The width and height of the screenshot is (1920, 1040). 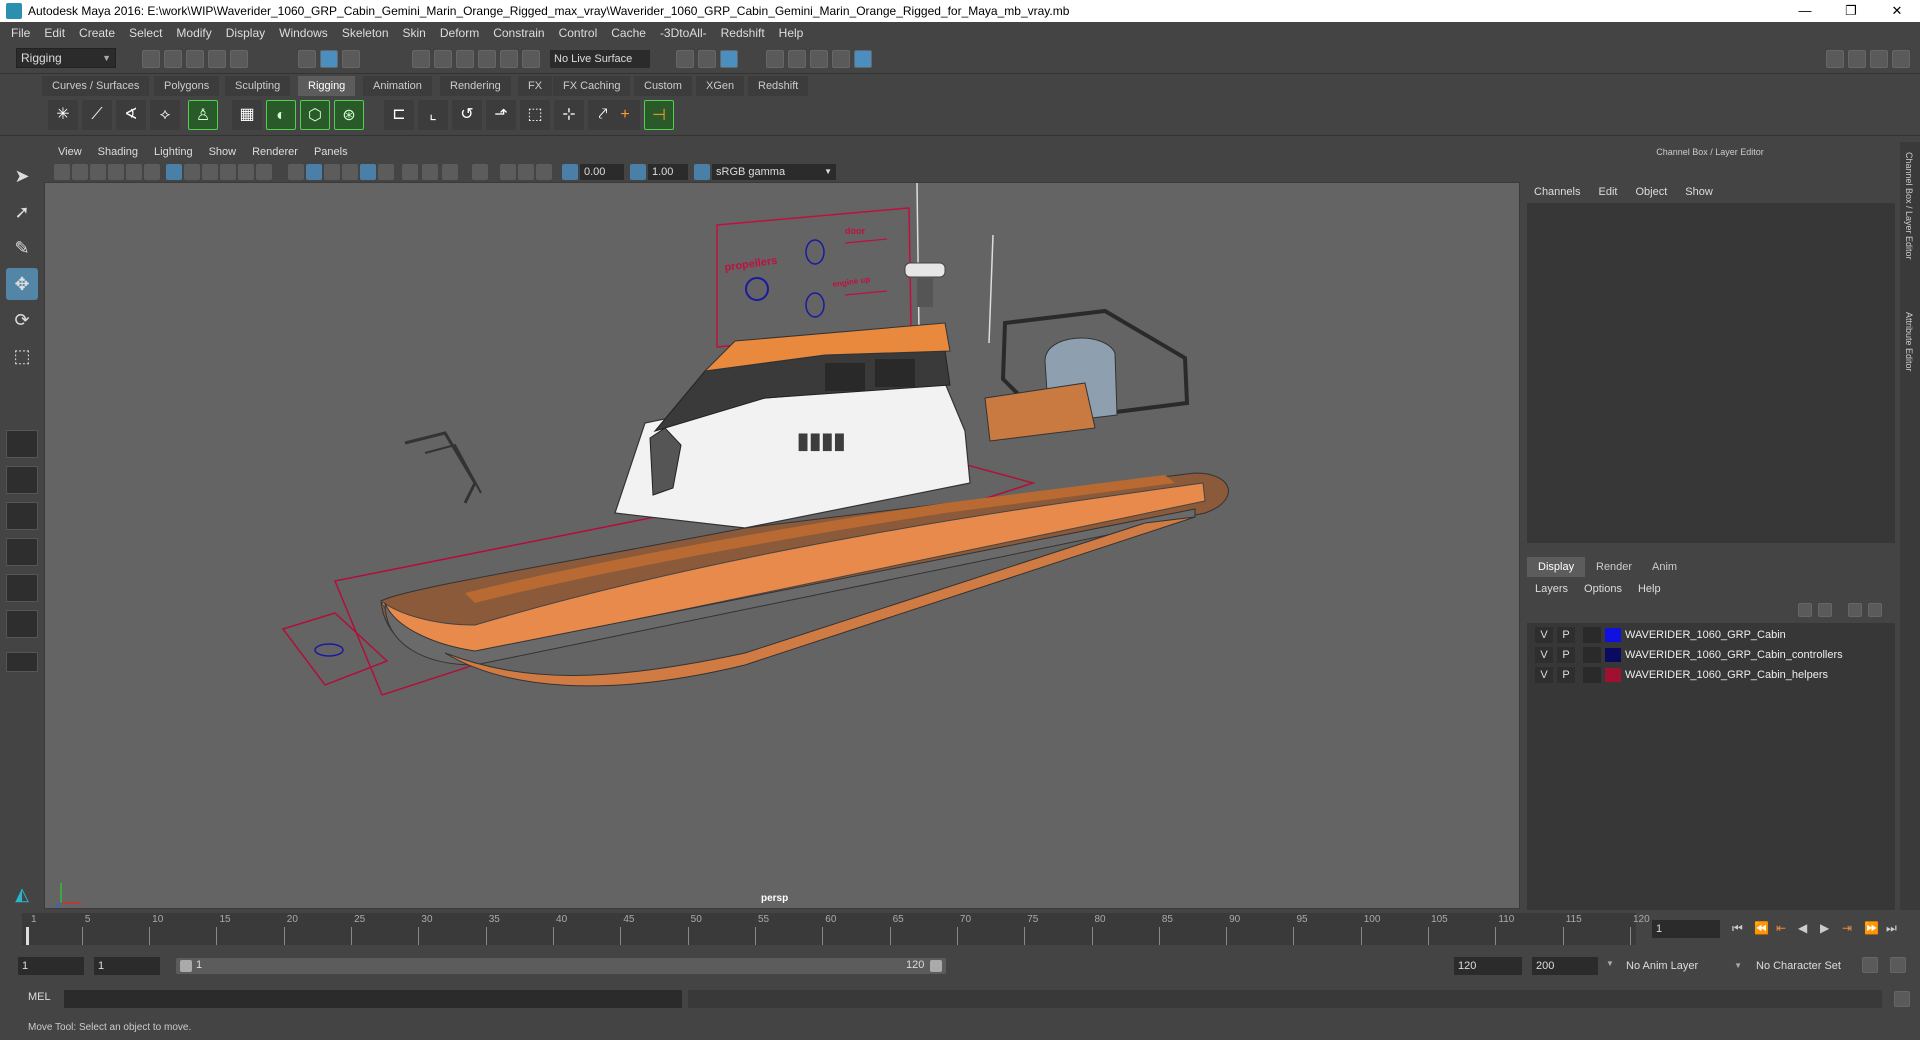 I want to click on menu-deform: Deform, so click(x=459, y=33).